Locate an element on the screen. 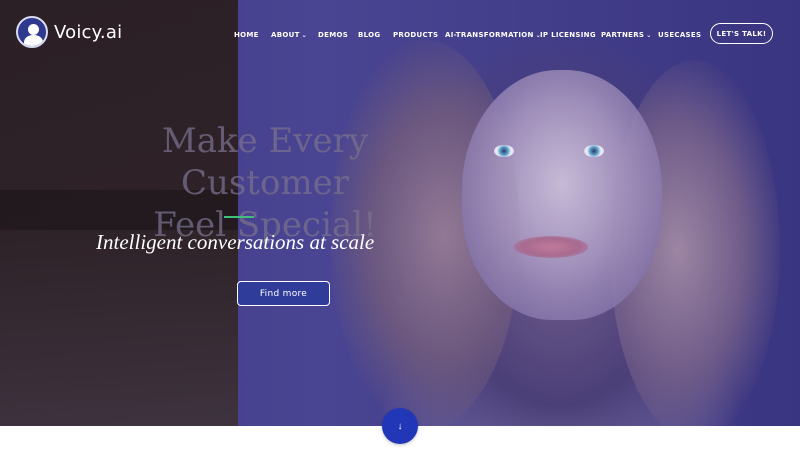  nav-item-partners: PARTNERS ⌄ is located at coordinates (626, 35).